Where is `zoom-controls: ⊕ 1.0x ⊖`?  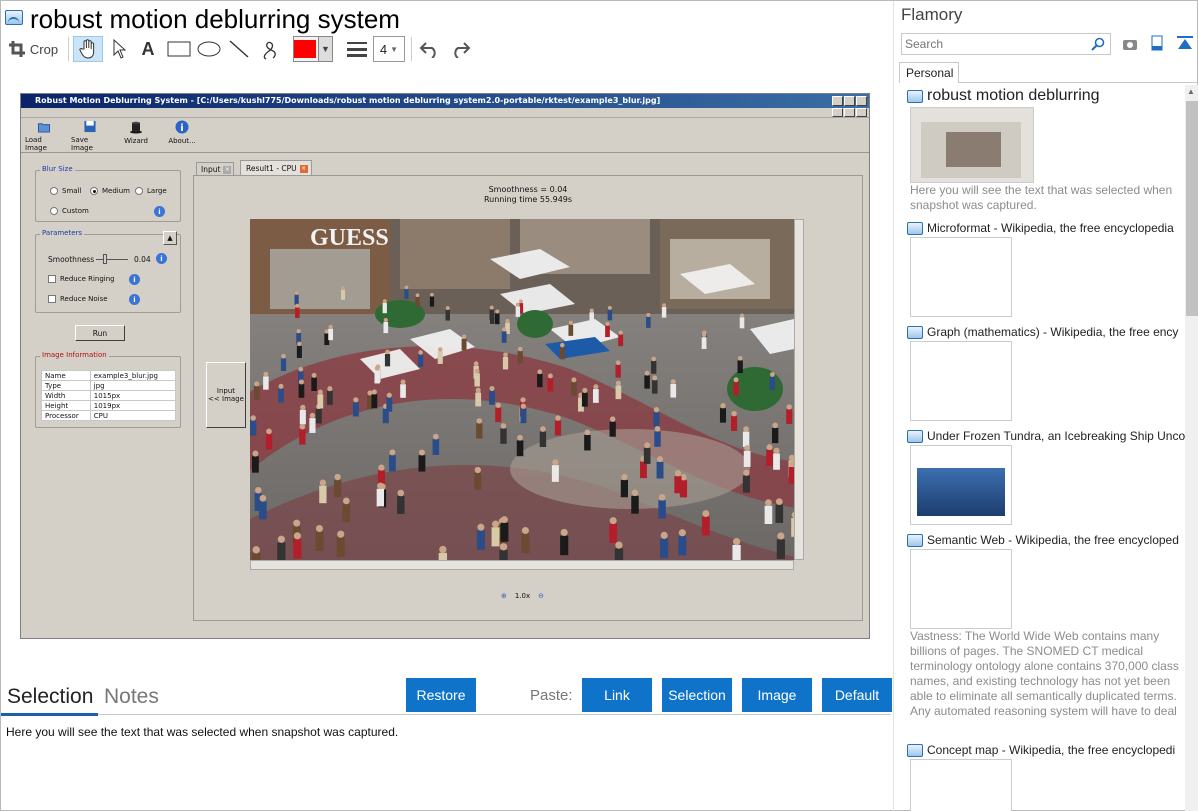
zoom-controls: ⊕ 1.0x ⊖ is located at coordinates (522, 596).